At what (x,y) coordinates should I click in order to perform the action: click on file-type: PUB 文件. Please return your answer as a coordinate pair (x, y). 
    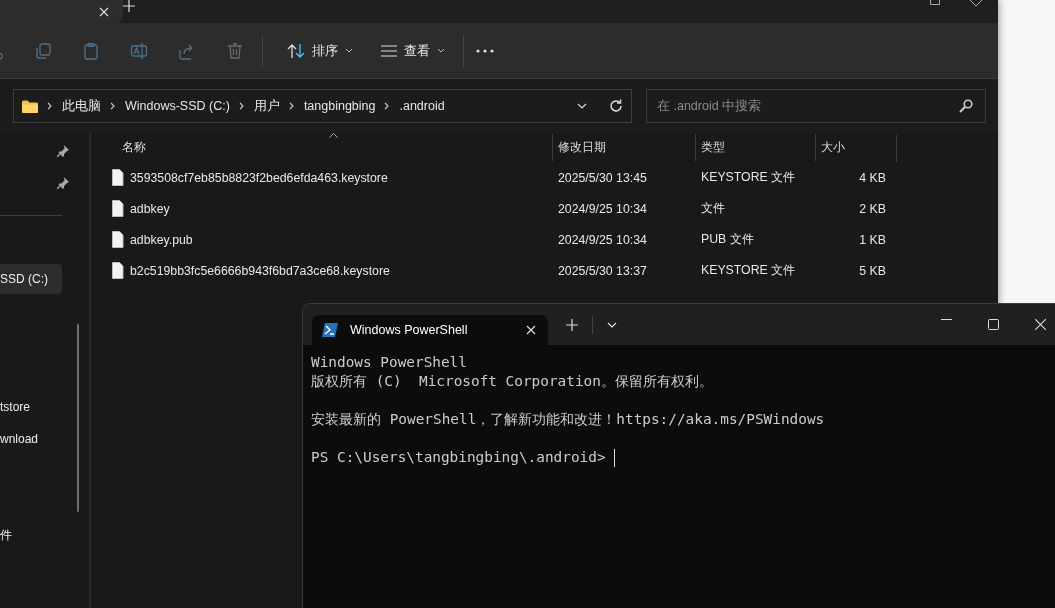
    Looking at the image, I should click on (727, 239).